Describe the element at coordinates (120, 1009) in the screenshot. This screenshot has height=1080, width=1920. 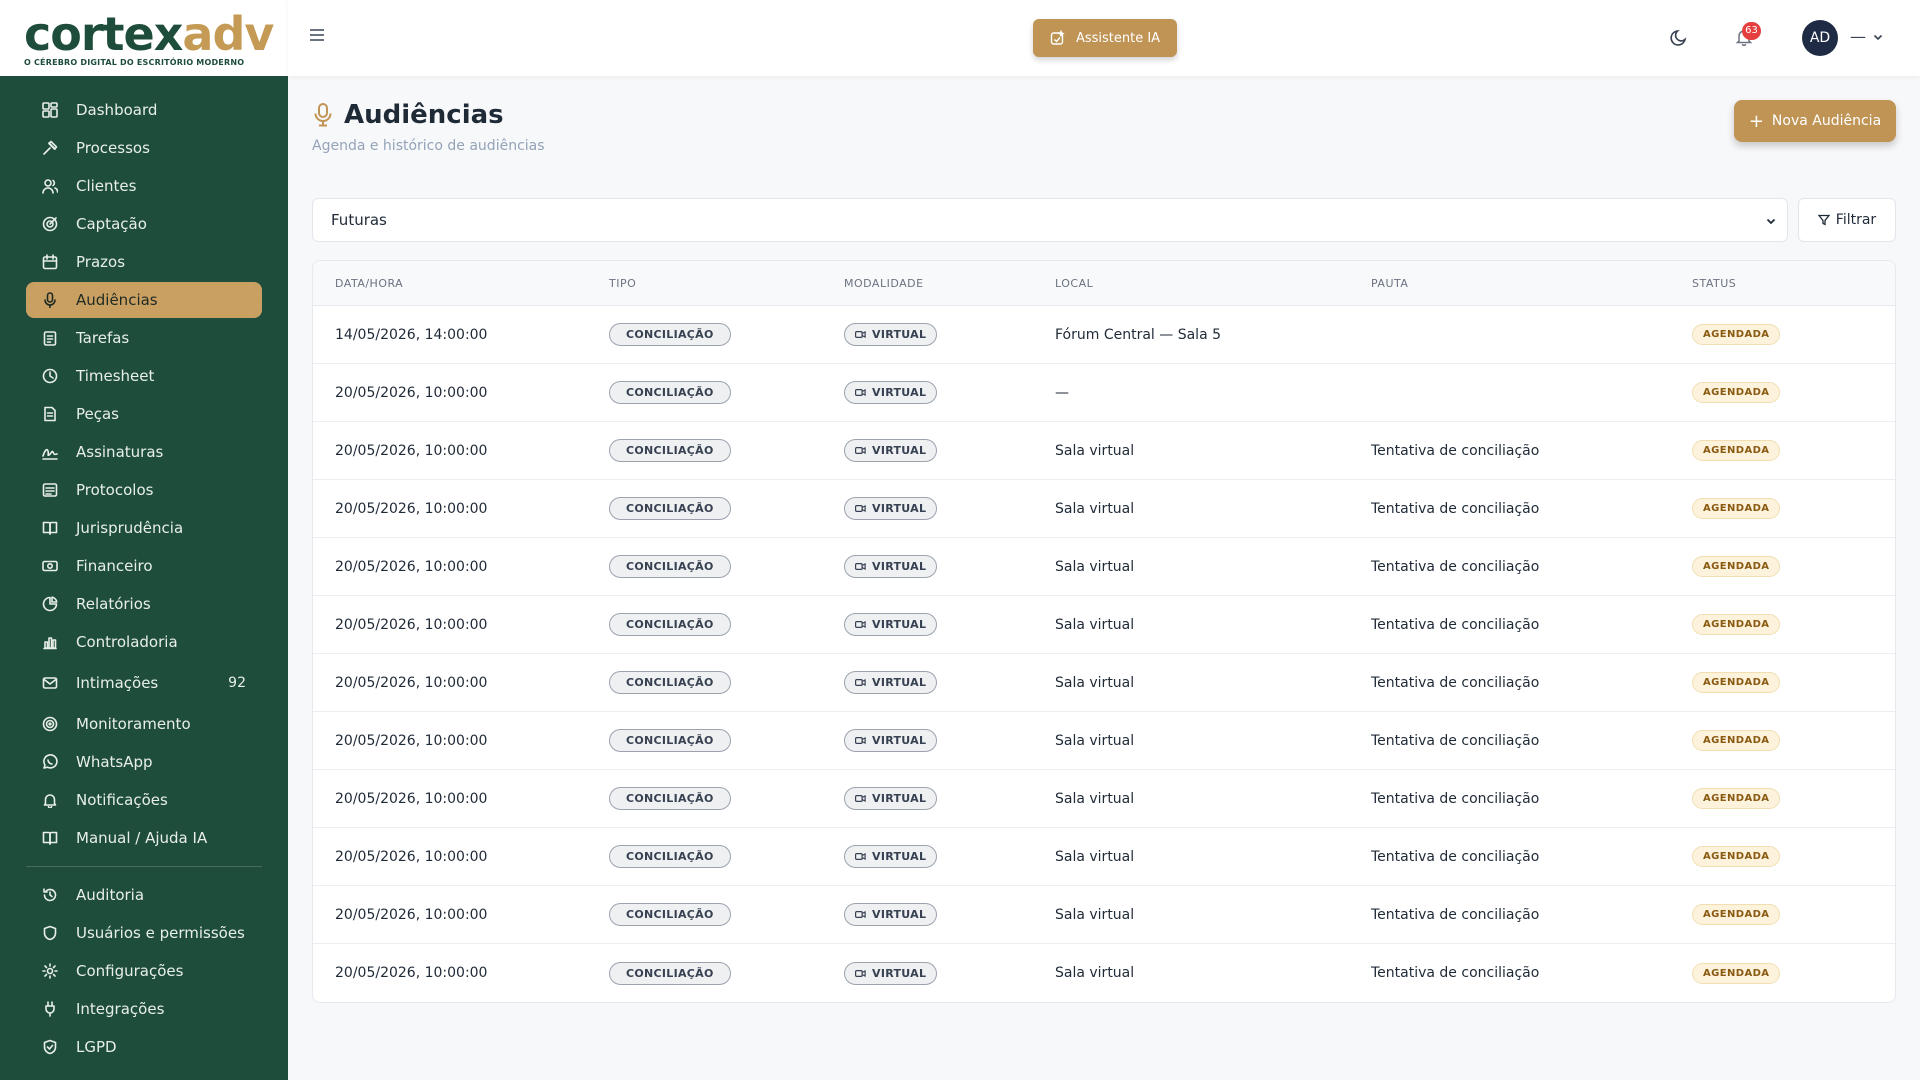
I see `sidebar-item-label: Integrações` at that location.